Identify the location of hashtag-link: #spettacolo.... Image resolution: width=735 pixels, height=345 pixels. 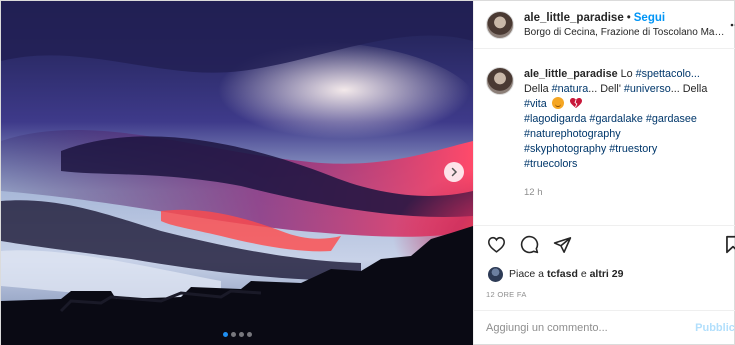
(668, 74).